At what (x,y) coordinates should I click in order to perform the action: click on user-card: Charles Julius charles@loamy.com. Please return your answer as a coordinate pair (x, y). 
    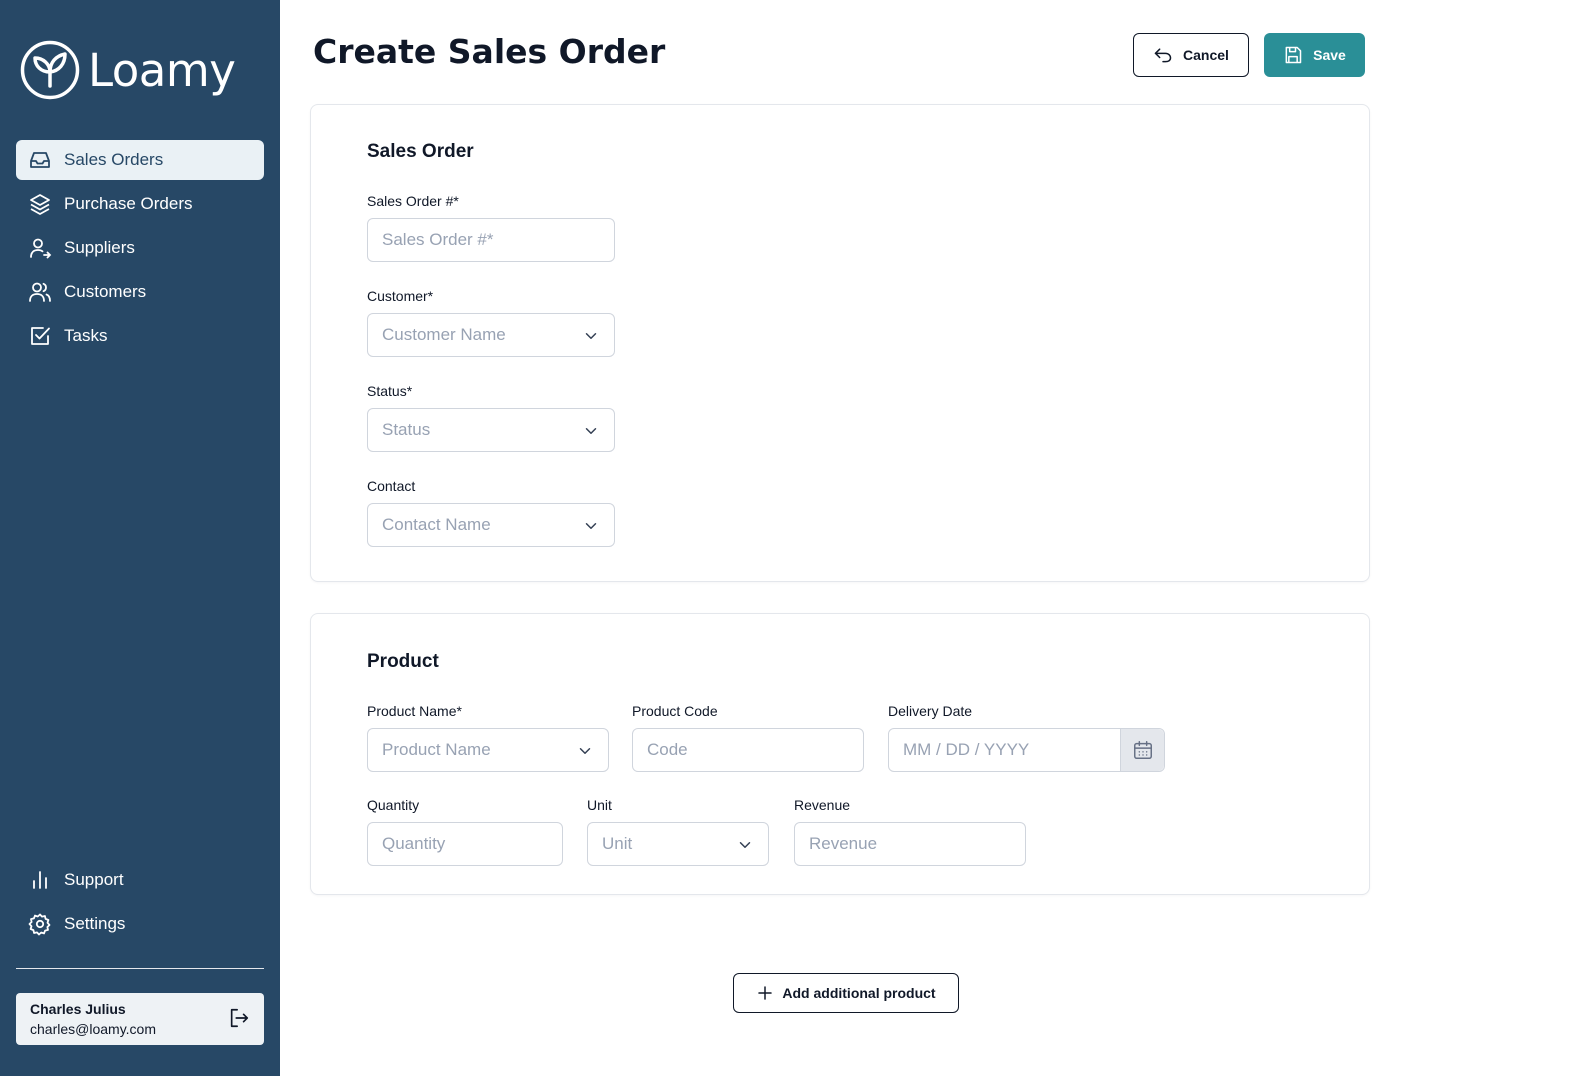
    Looking at the image, I should click on (140, 1019).